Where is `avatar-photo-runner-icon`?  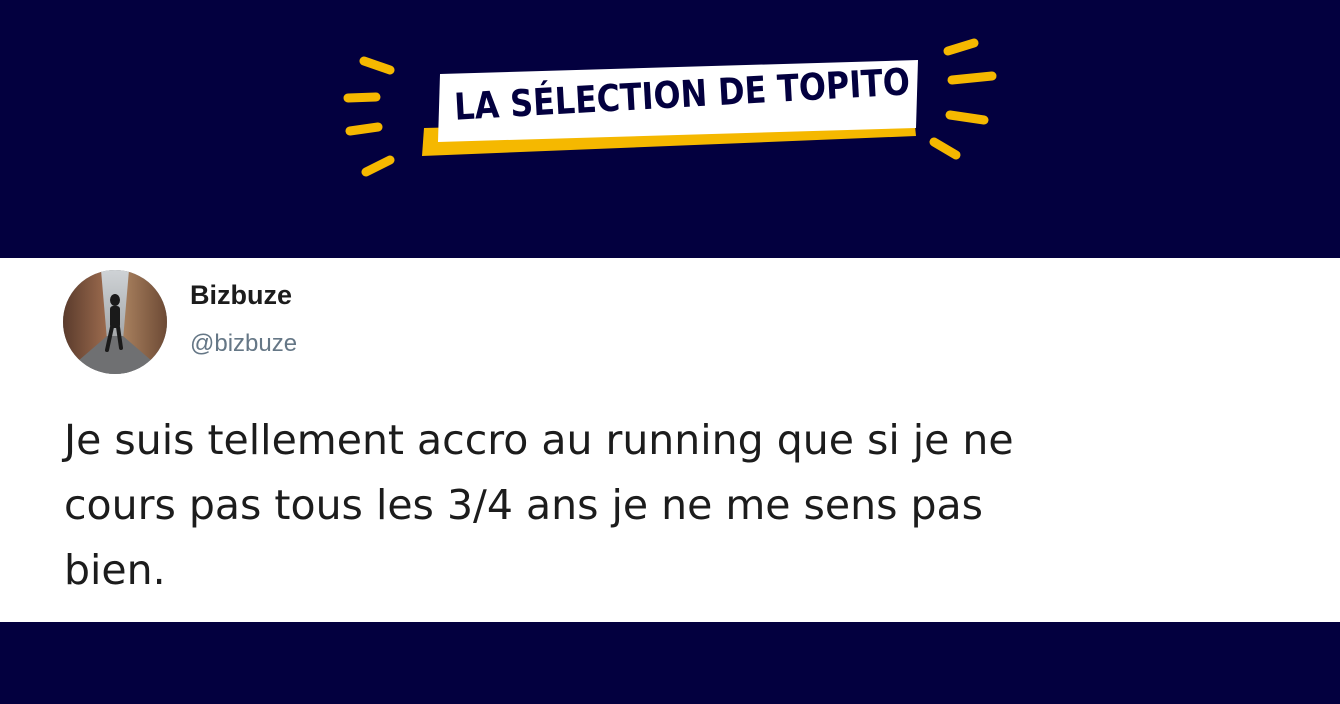
avatar-photo-runner-icon is located at coordinates (115, 322).